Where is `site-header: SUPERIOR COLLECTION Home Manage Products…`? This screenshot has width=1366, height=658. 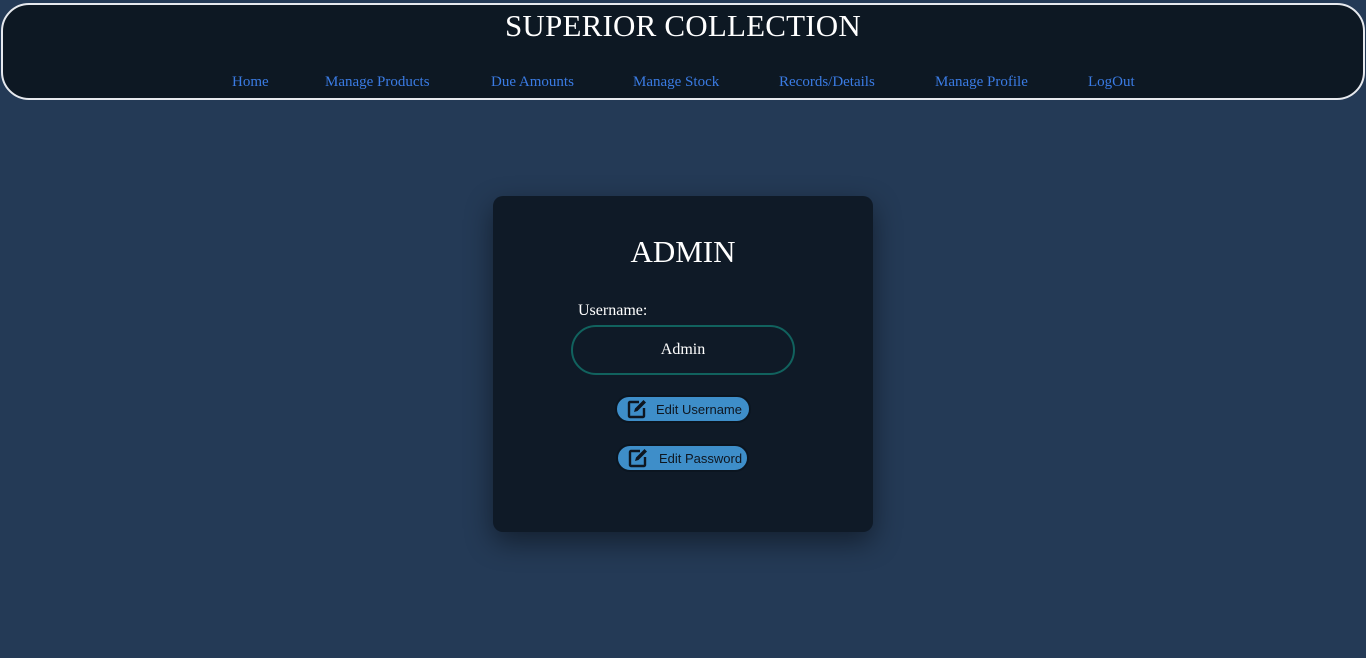
site-header: SUPERIOR COLLECTION Home Manage Products… is located at coordinates (683, 51).